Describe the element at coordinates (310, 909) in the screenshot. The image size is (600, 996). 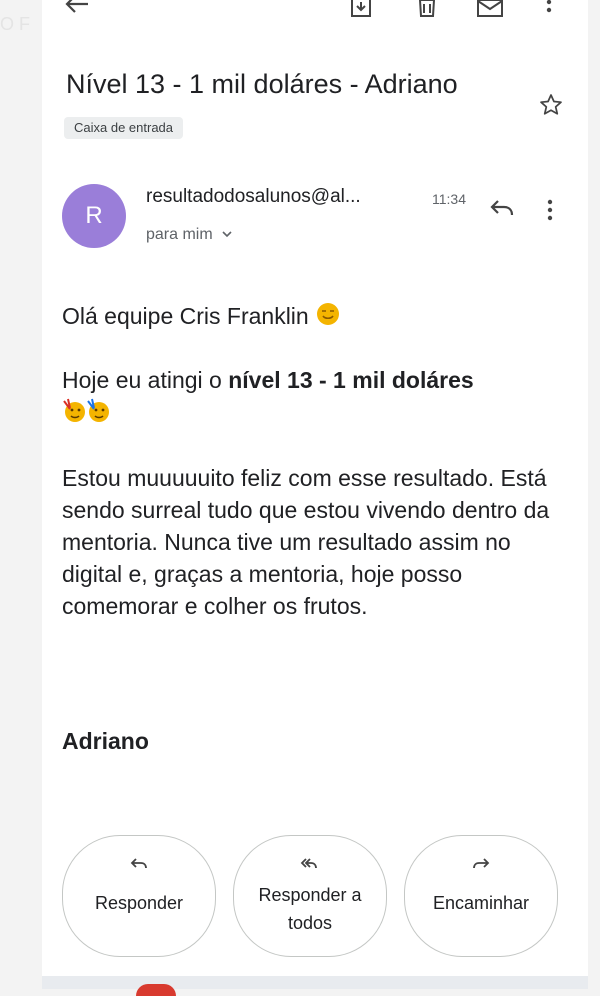
I see `reply-all-label: Responder a todos` at that location.